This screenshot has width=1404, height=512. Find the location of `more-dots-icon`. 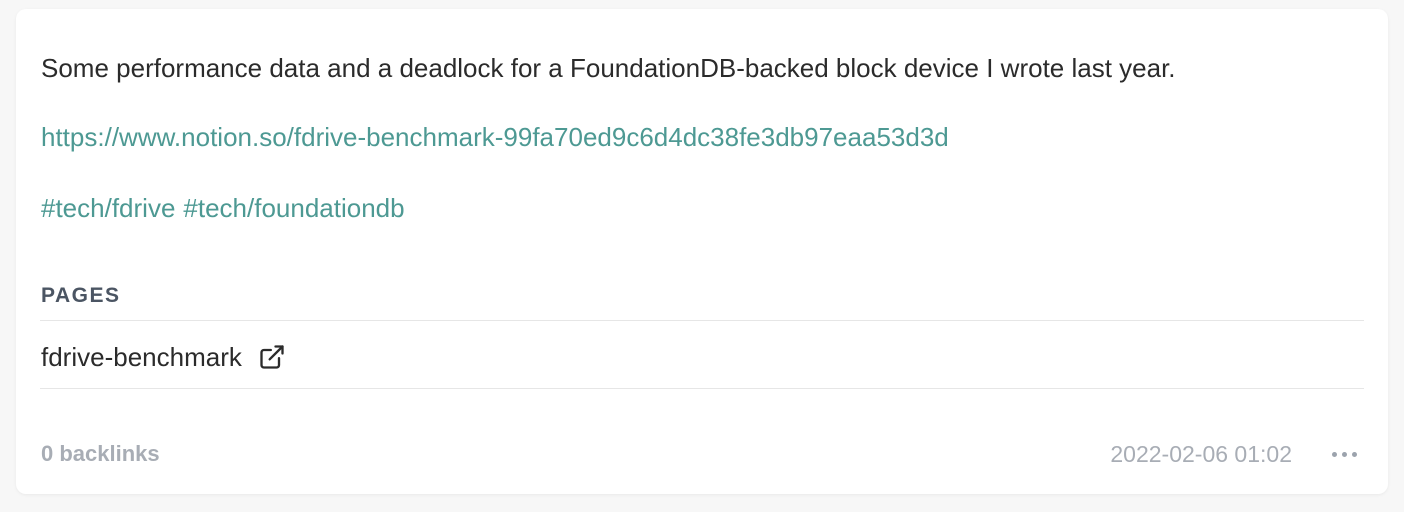

more-dots-icon is located at coordinates (1334, 454).